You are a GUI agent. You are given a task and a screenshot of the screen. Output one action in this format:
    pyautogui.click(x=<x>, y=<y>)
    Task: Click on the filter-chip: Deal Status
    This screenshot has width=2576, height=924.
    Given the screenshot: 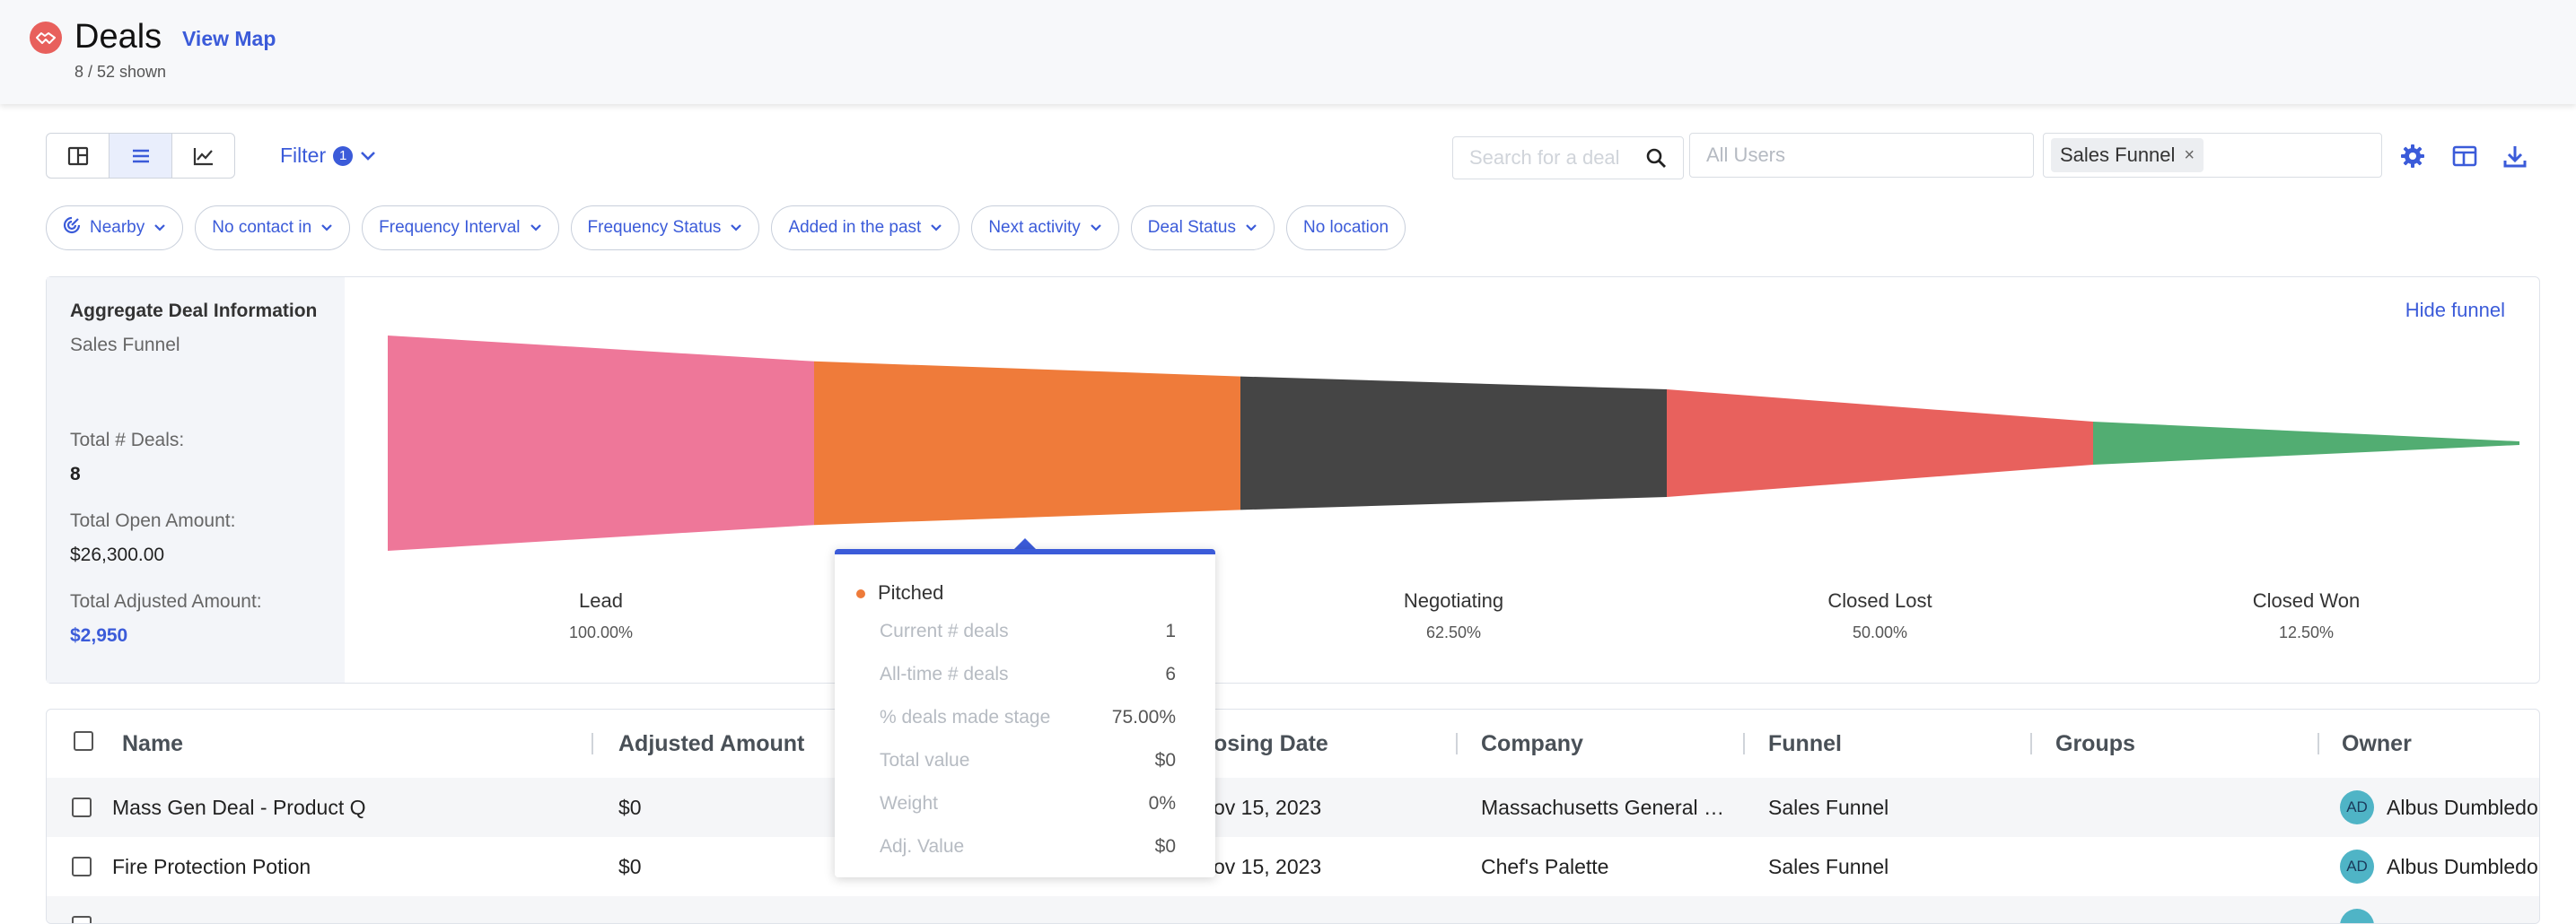 What is the action you would take?
    pyautogui.click(x=1202, y=228)
    